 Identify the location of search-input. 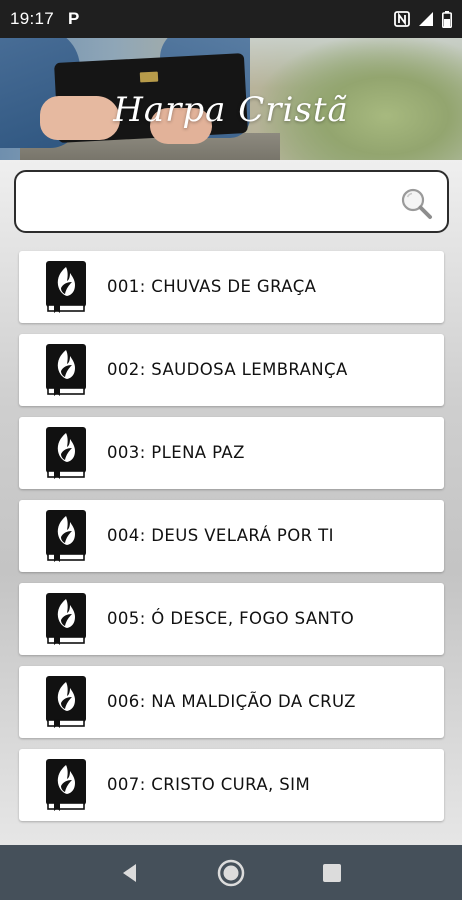
(213, 202).